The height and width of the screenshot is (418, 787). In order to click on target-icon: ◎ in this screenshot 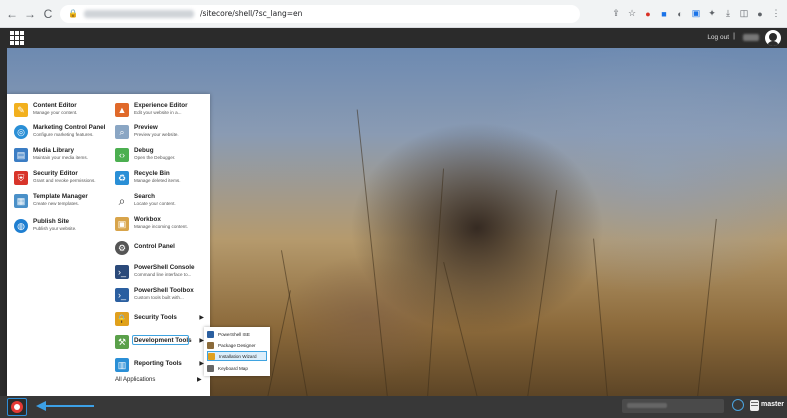, I will do `click(21, 132)`.